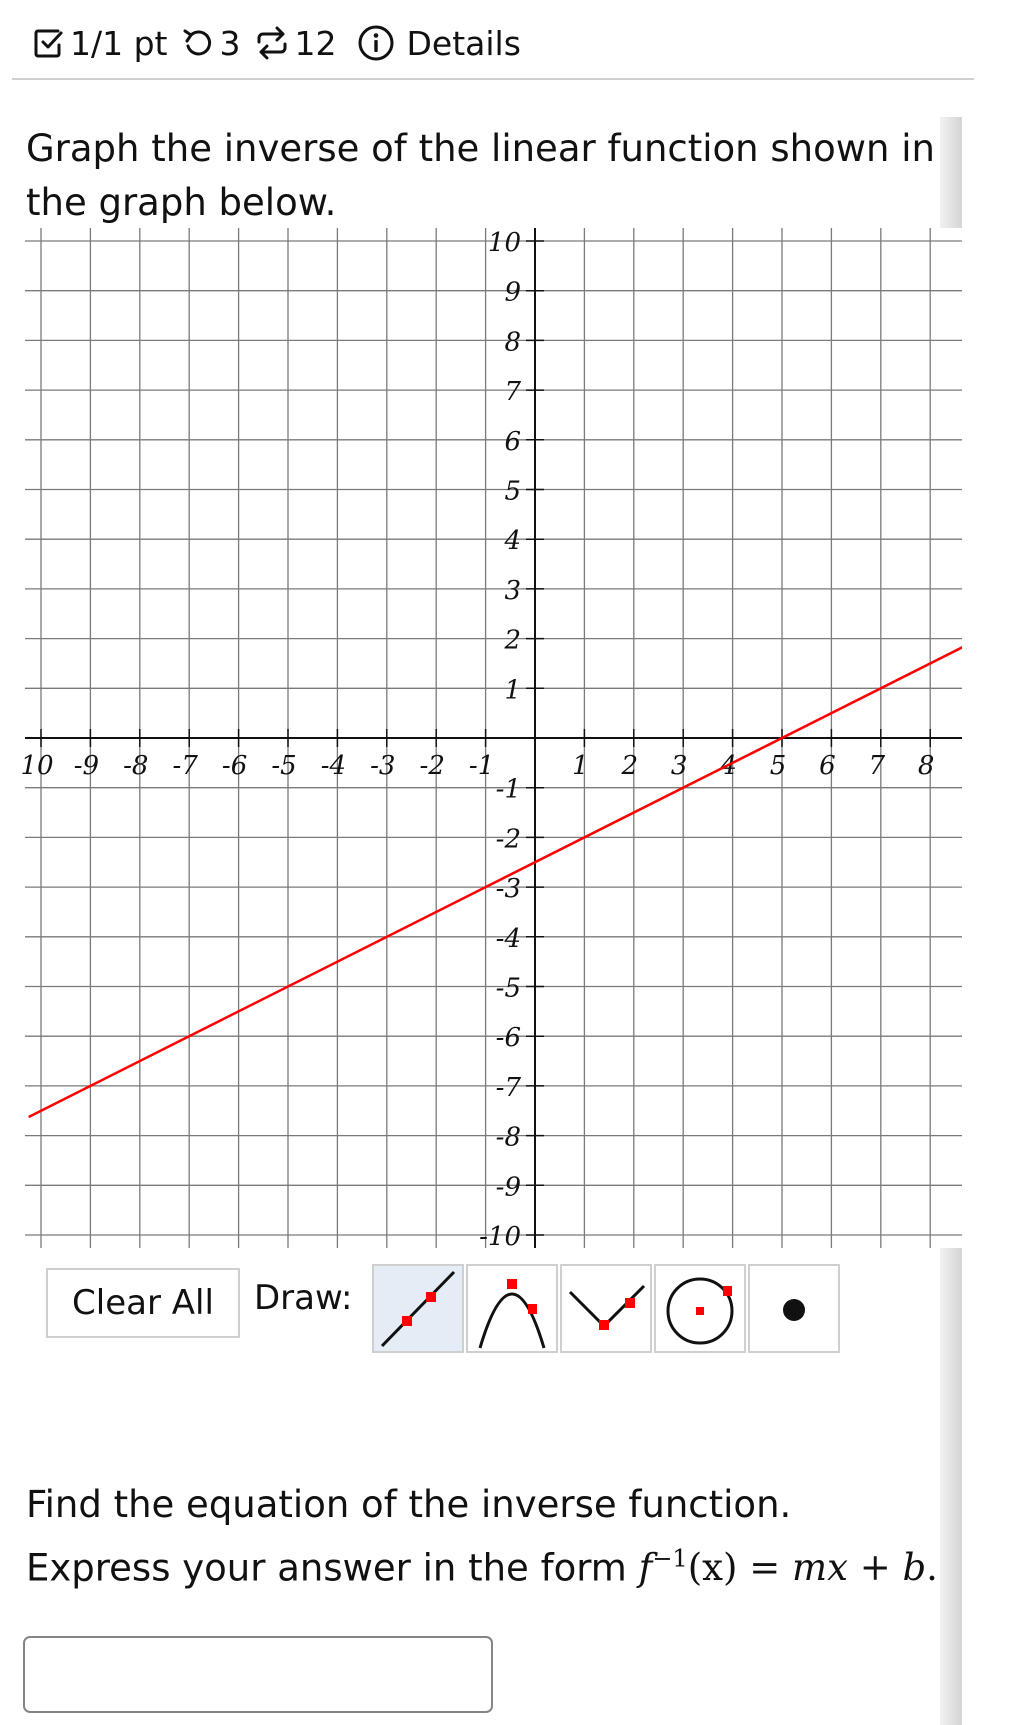 Image resolution: width=1011 pixels, height=1725 pixels. Describe the element at coordinates (303, 1298) in the screenshot. I see `draw-label: Draw:` at that location.